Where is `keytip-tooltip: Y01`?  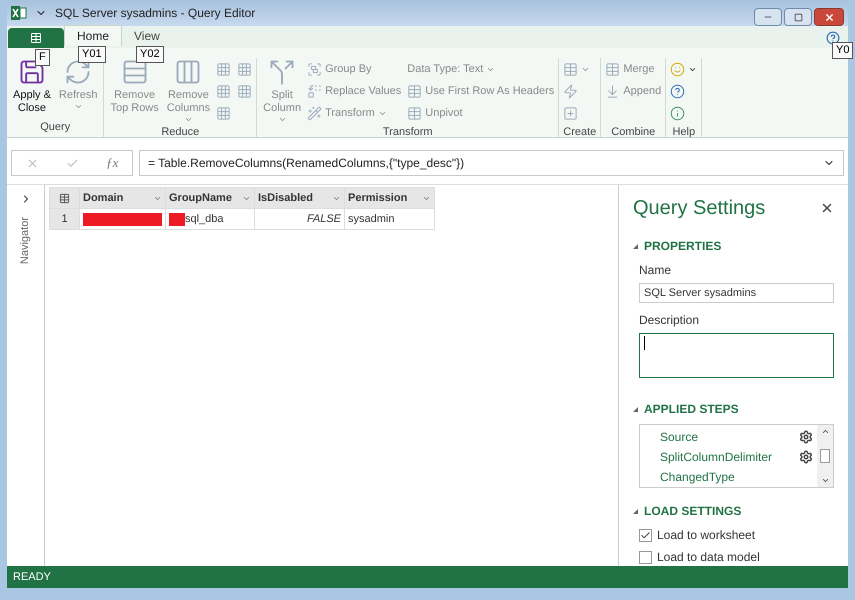 keytip-tooltip: Y01 is located at coordinates (92, 54).